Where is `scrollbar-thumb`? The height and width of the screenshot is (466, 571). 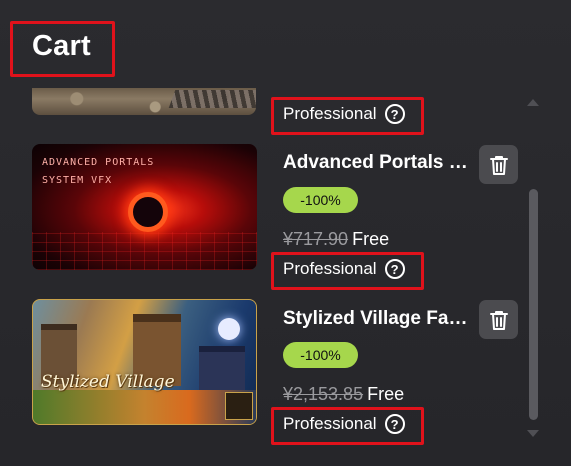 scrollbar-thumb is located at coordinates (533, 304).